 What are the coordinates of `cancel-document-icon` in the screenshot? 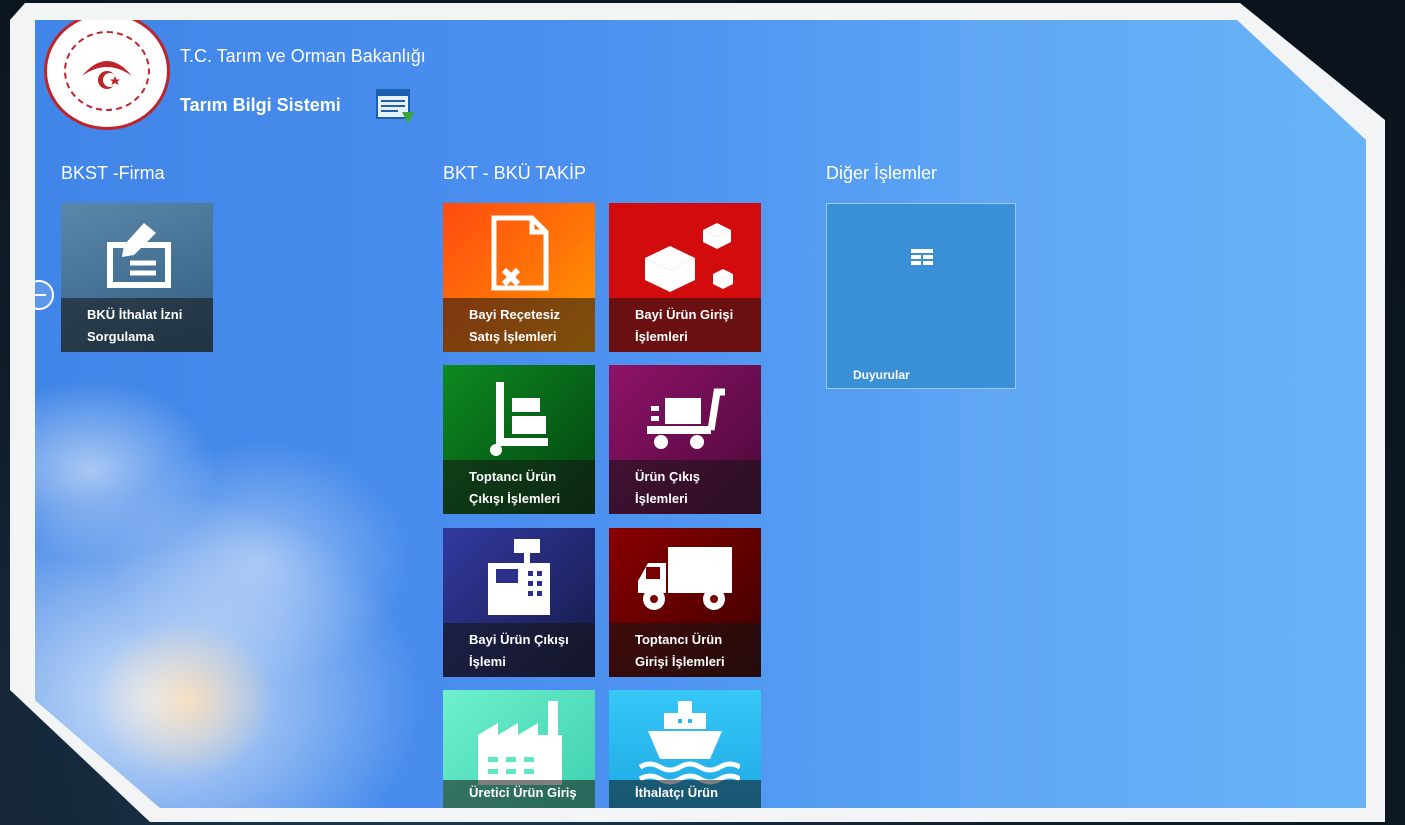 It's located at (519, 253).